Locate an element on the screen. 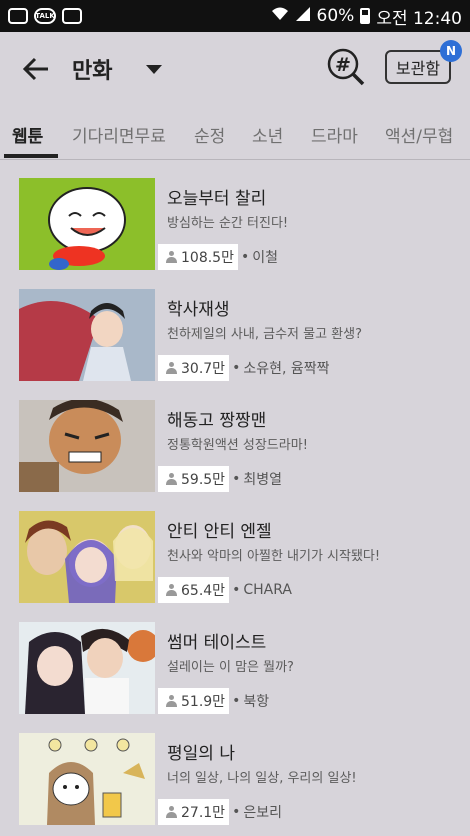 The width and height of the screenshot is (470, 836). list-item: 평일의 나 너의 일상, 나의 일상, 우리의 일상! 27.1만 • 은보리 is located at coordinates (235, 777).